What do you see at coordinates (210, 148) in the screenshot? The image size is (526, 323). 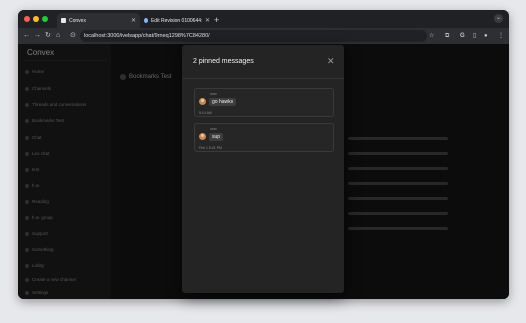 I see `message-time: Feb 1 5:01 PM` at bounding box center [210, 148].